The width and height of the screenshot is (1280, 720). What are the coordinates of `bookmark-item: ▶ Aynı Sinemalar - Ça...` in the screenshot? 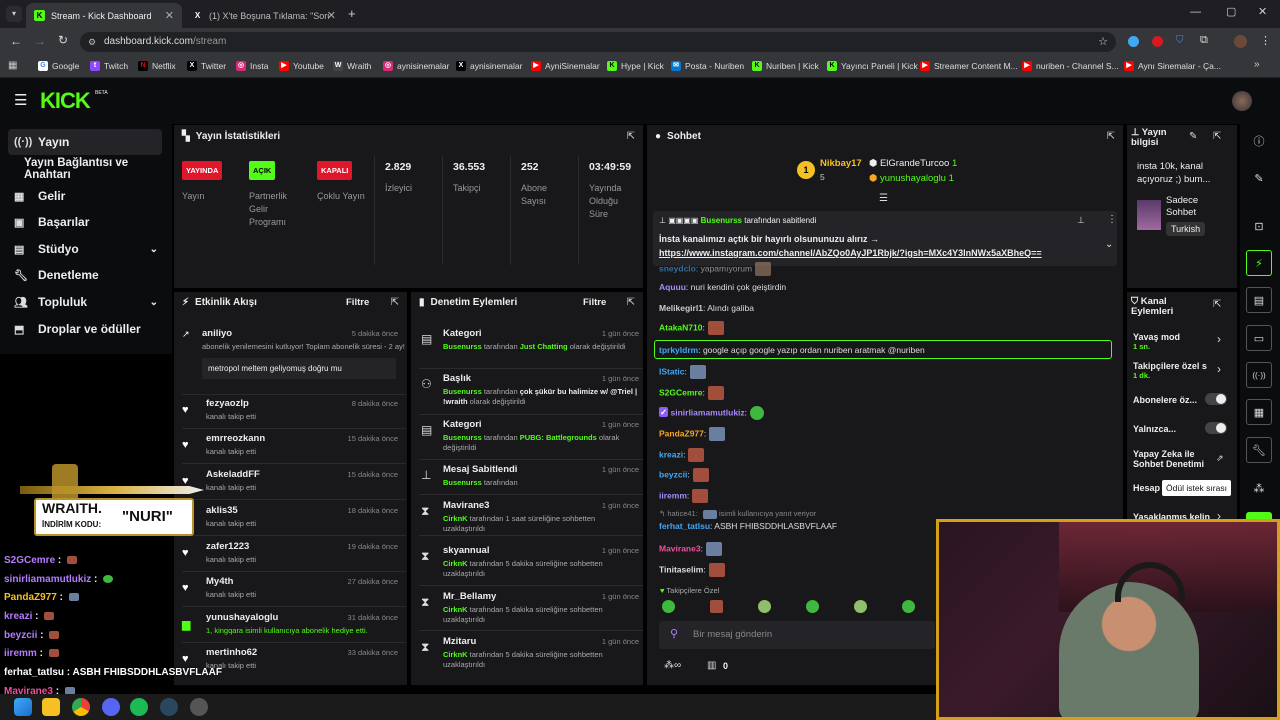 It's located at (1172, 66).